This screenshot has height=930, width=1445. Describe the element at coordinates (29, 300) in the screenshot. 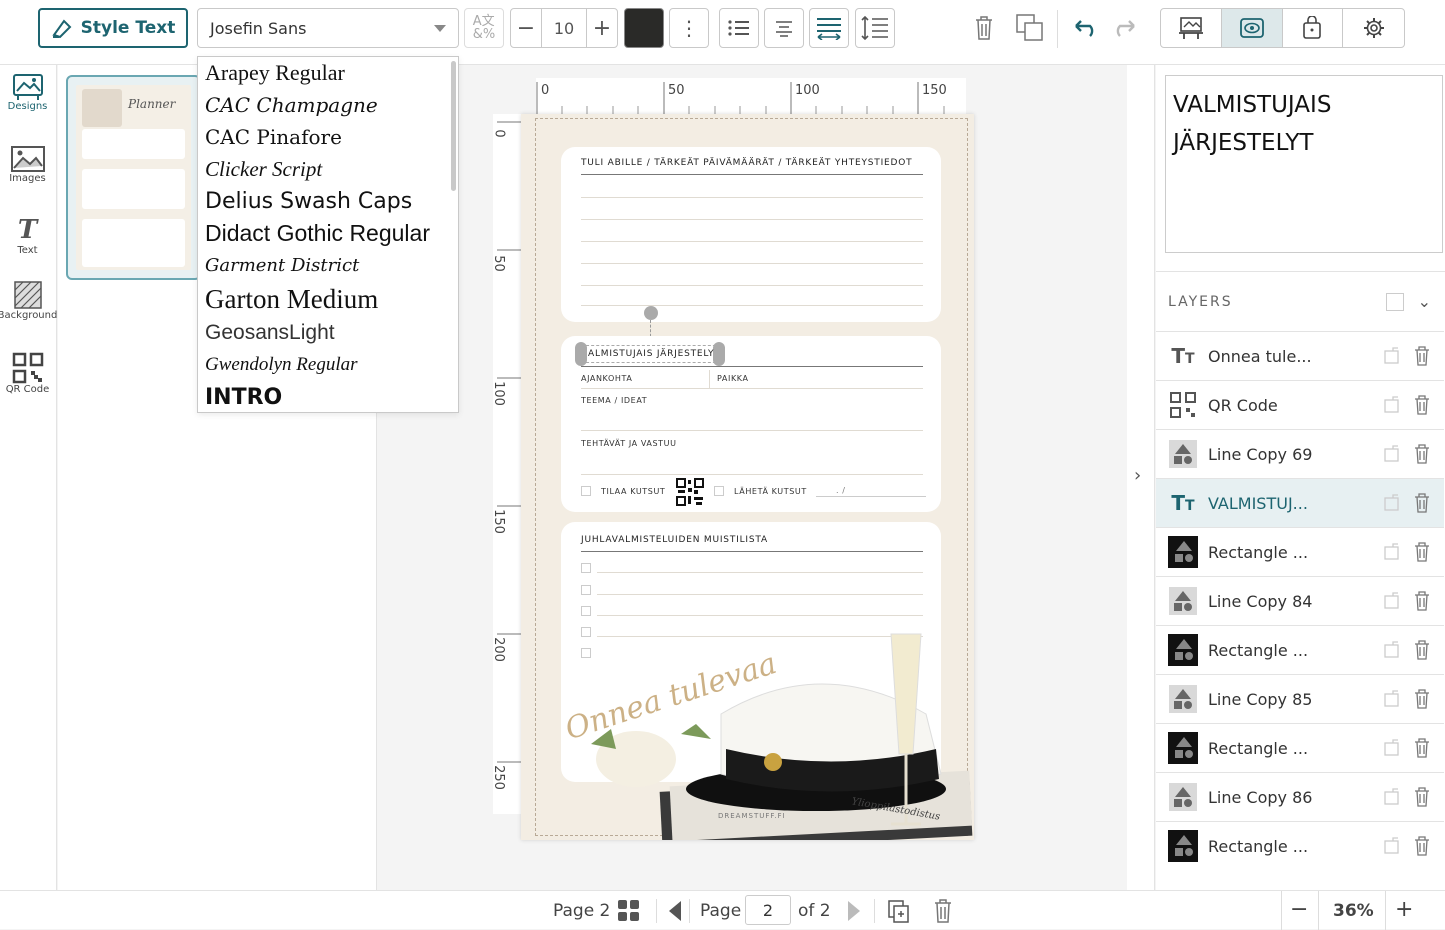

I see `sidebar-item-background: Background` at that location.